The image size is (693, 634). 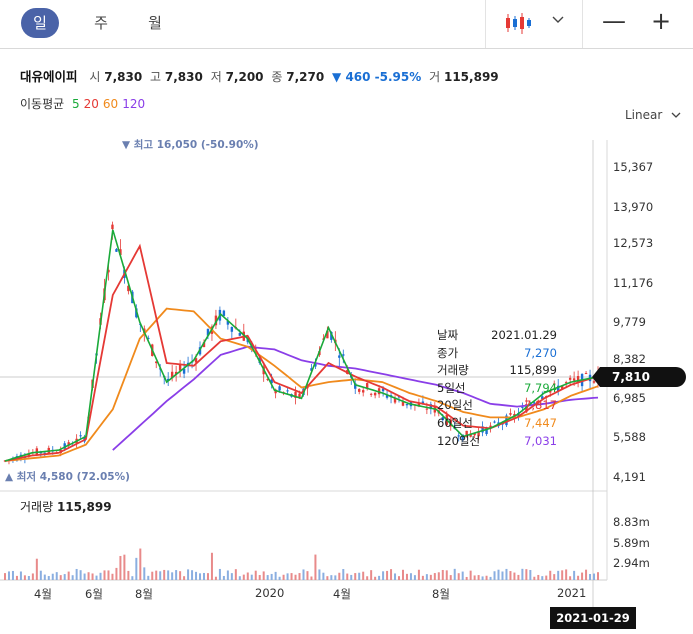 What do you see at coordinates (155, 23) in the screenshot?
I see `tab-month: 월` at bounding box center [155, 23].